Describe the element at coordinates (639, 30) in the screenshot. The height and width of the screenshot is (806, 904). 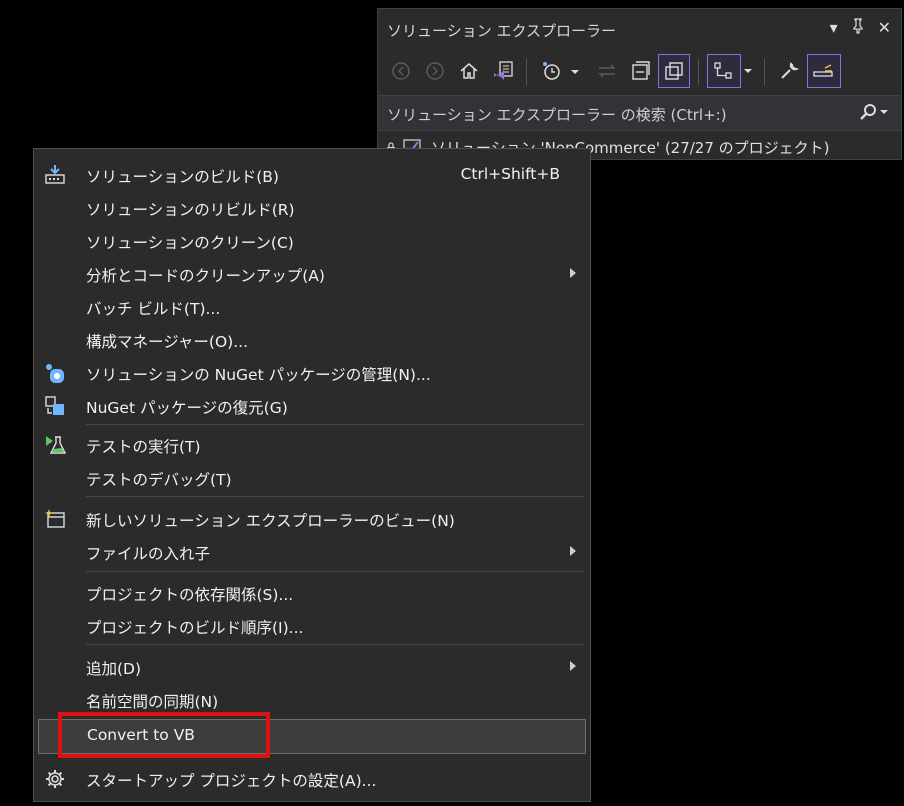
I see `solution-explorer-title-bar: ソリューション エクスプローラー ▾ ✕` at that location.